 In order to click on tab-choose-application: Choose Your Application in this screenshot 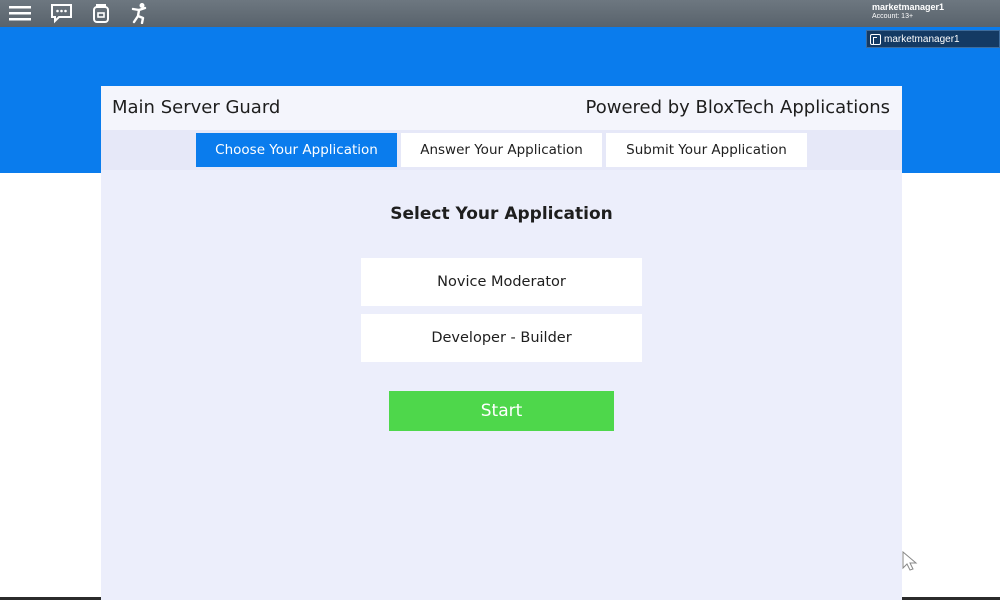, I will do `click(296, 150)`.